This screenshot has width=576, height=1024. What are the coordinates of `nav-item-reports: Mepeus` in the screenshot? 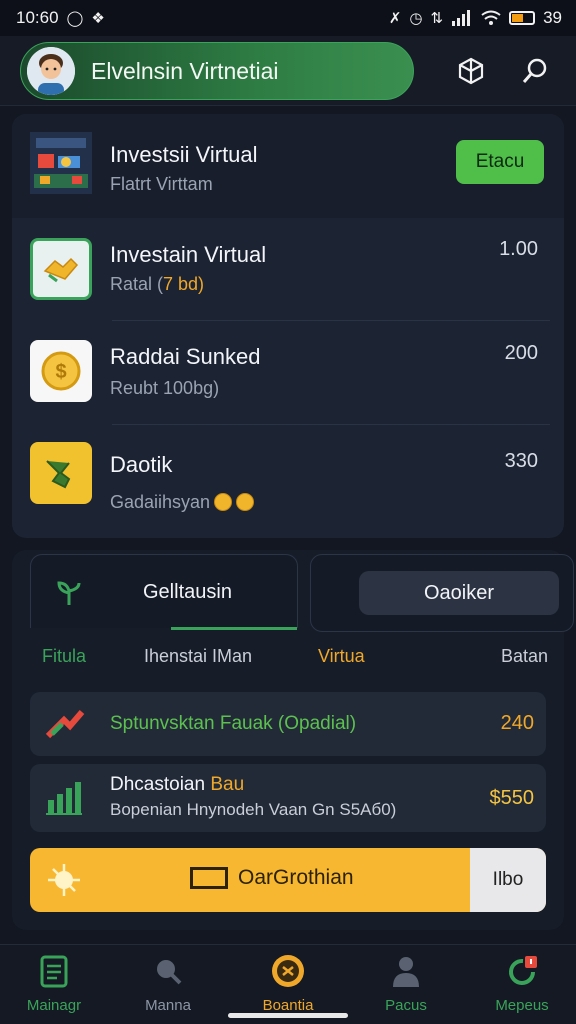 It's located at (522, 985).